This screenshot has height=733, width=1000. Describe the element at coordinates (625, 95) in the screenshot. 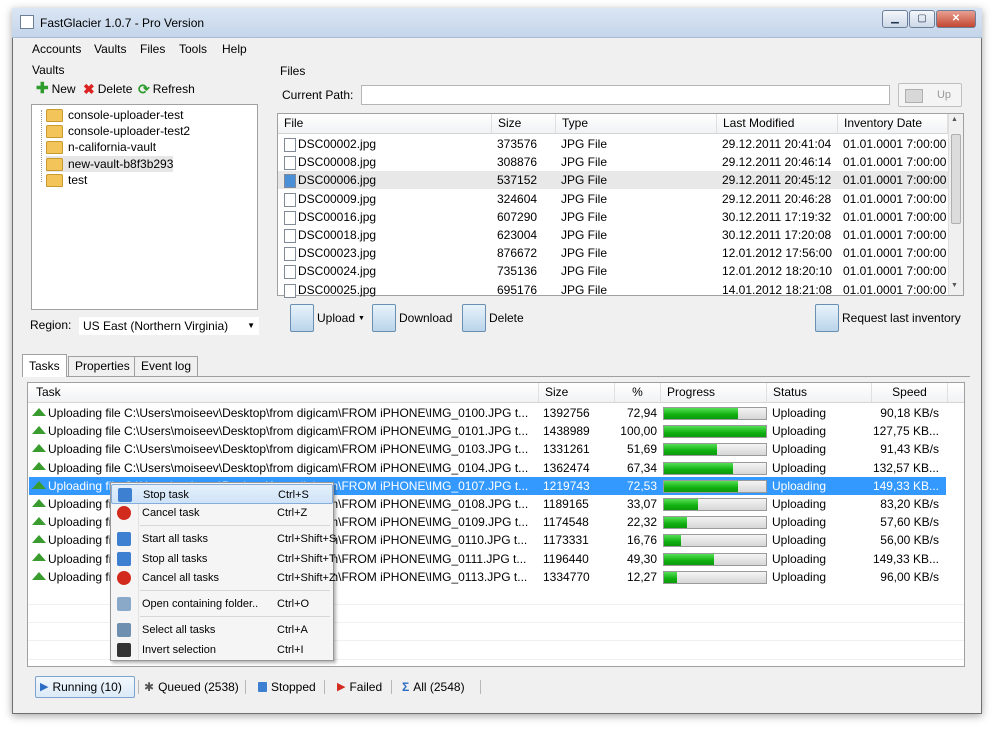

I see `current-path-input` at that location.